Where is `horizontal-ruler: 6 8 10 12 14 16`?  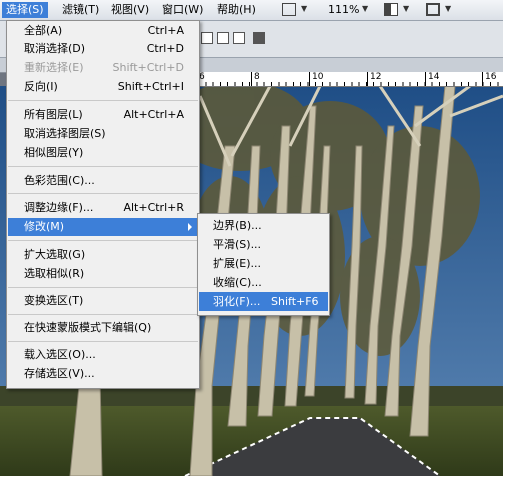
horizontal-ruler: 6 8 10 12 14 16 is located at coordinates (350, 79).